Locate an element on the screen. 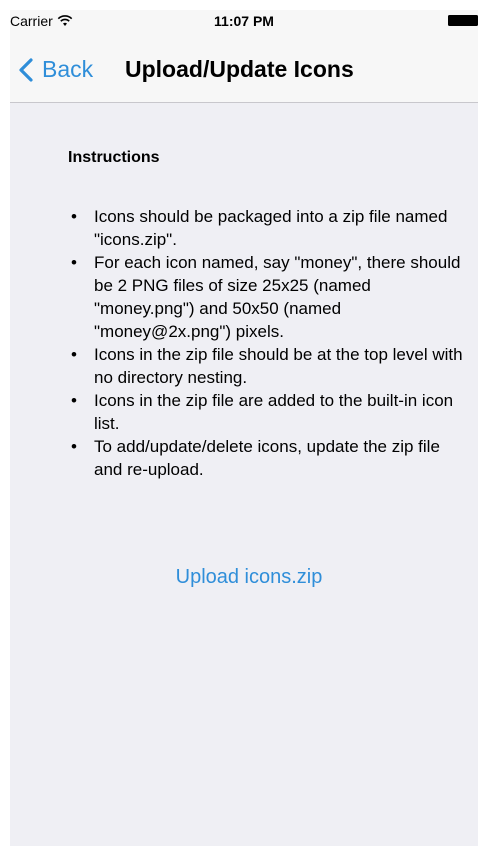 This screenshot has width=478, height=846. upload-button: Upload icons.zip is located at coordinates (244, 577).